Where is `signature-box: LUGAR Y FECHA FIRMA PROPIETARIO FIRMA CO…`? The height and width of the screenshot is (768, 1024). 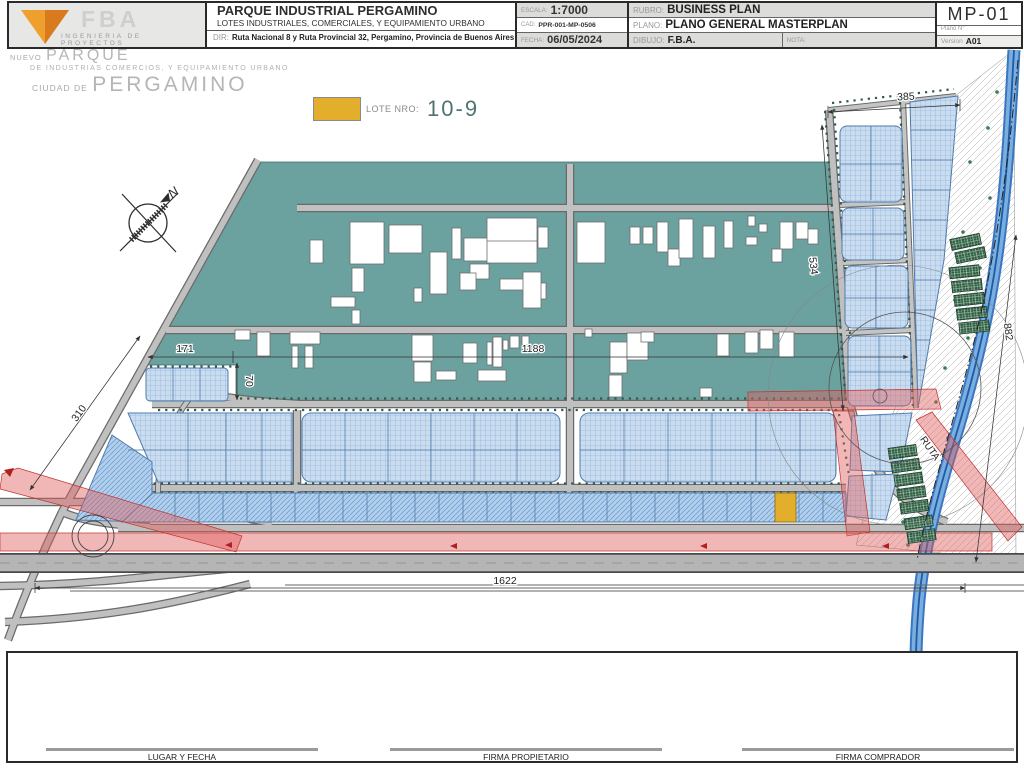
signature-box: LUGAR Y FECHA FIRMA PROPIETARIO FIRMA CO… is located at coordinates (512, 707).